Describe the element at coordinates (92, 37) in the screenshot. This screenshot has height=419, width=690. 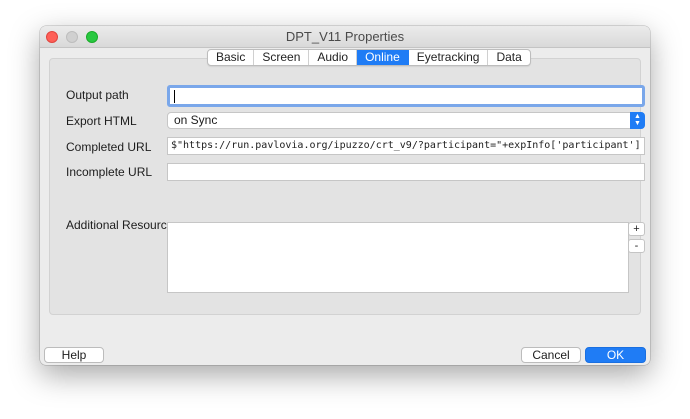
I see `zoom-window-button` at that location.